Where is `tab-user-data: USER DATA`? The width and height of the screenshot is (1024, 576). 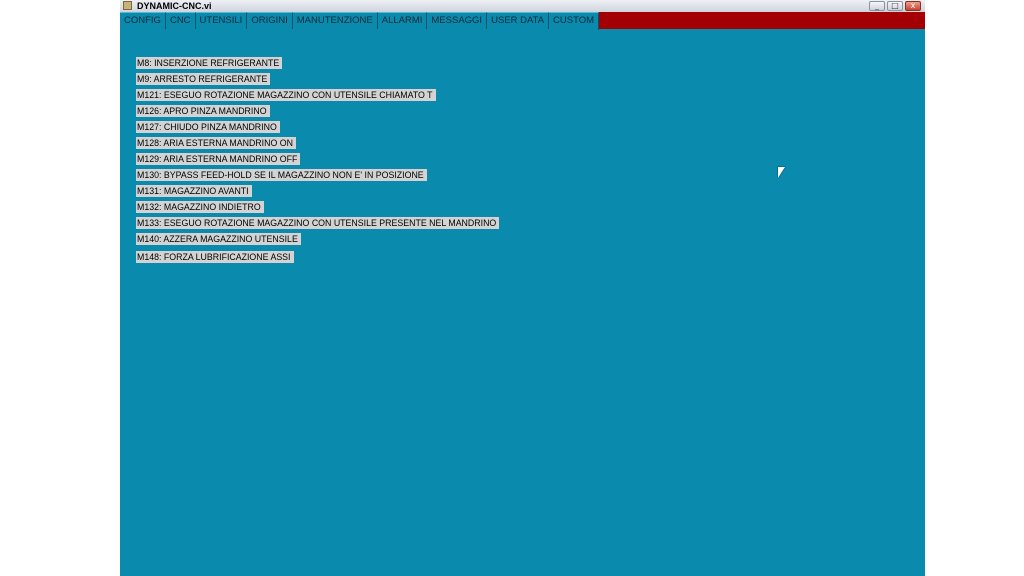
tab-user-data: USER DATA is located at coordinates (518, 20).